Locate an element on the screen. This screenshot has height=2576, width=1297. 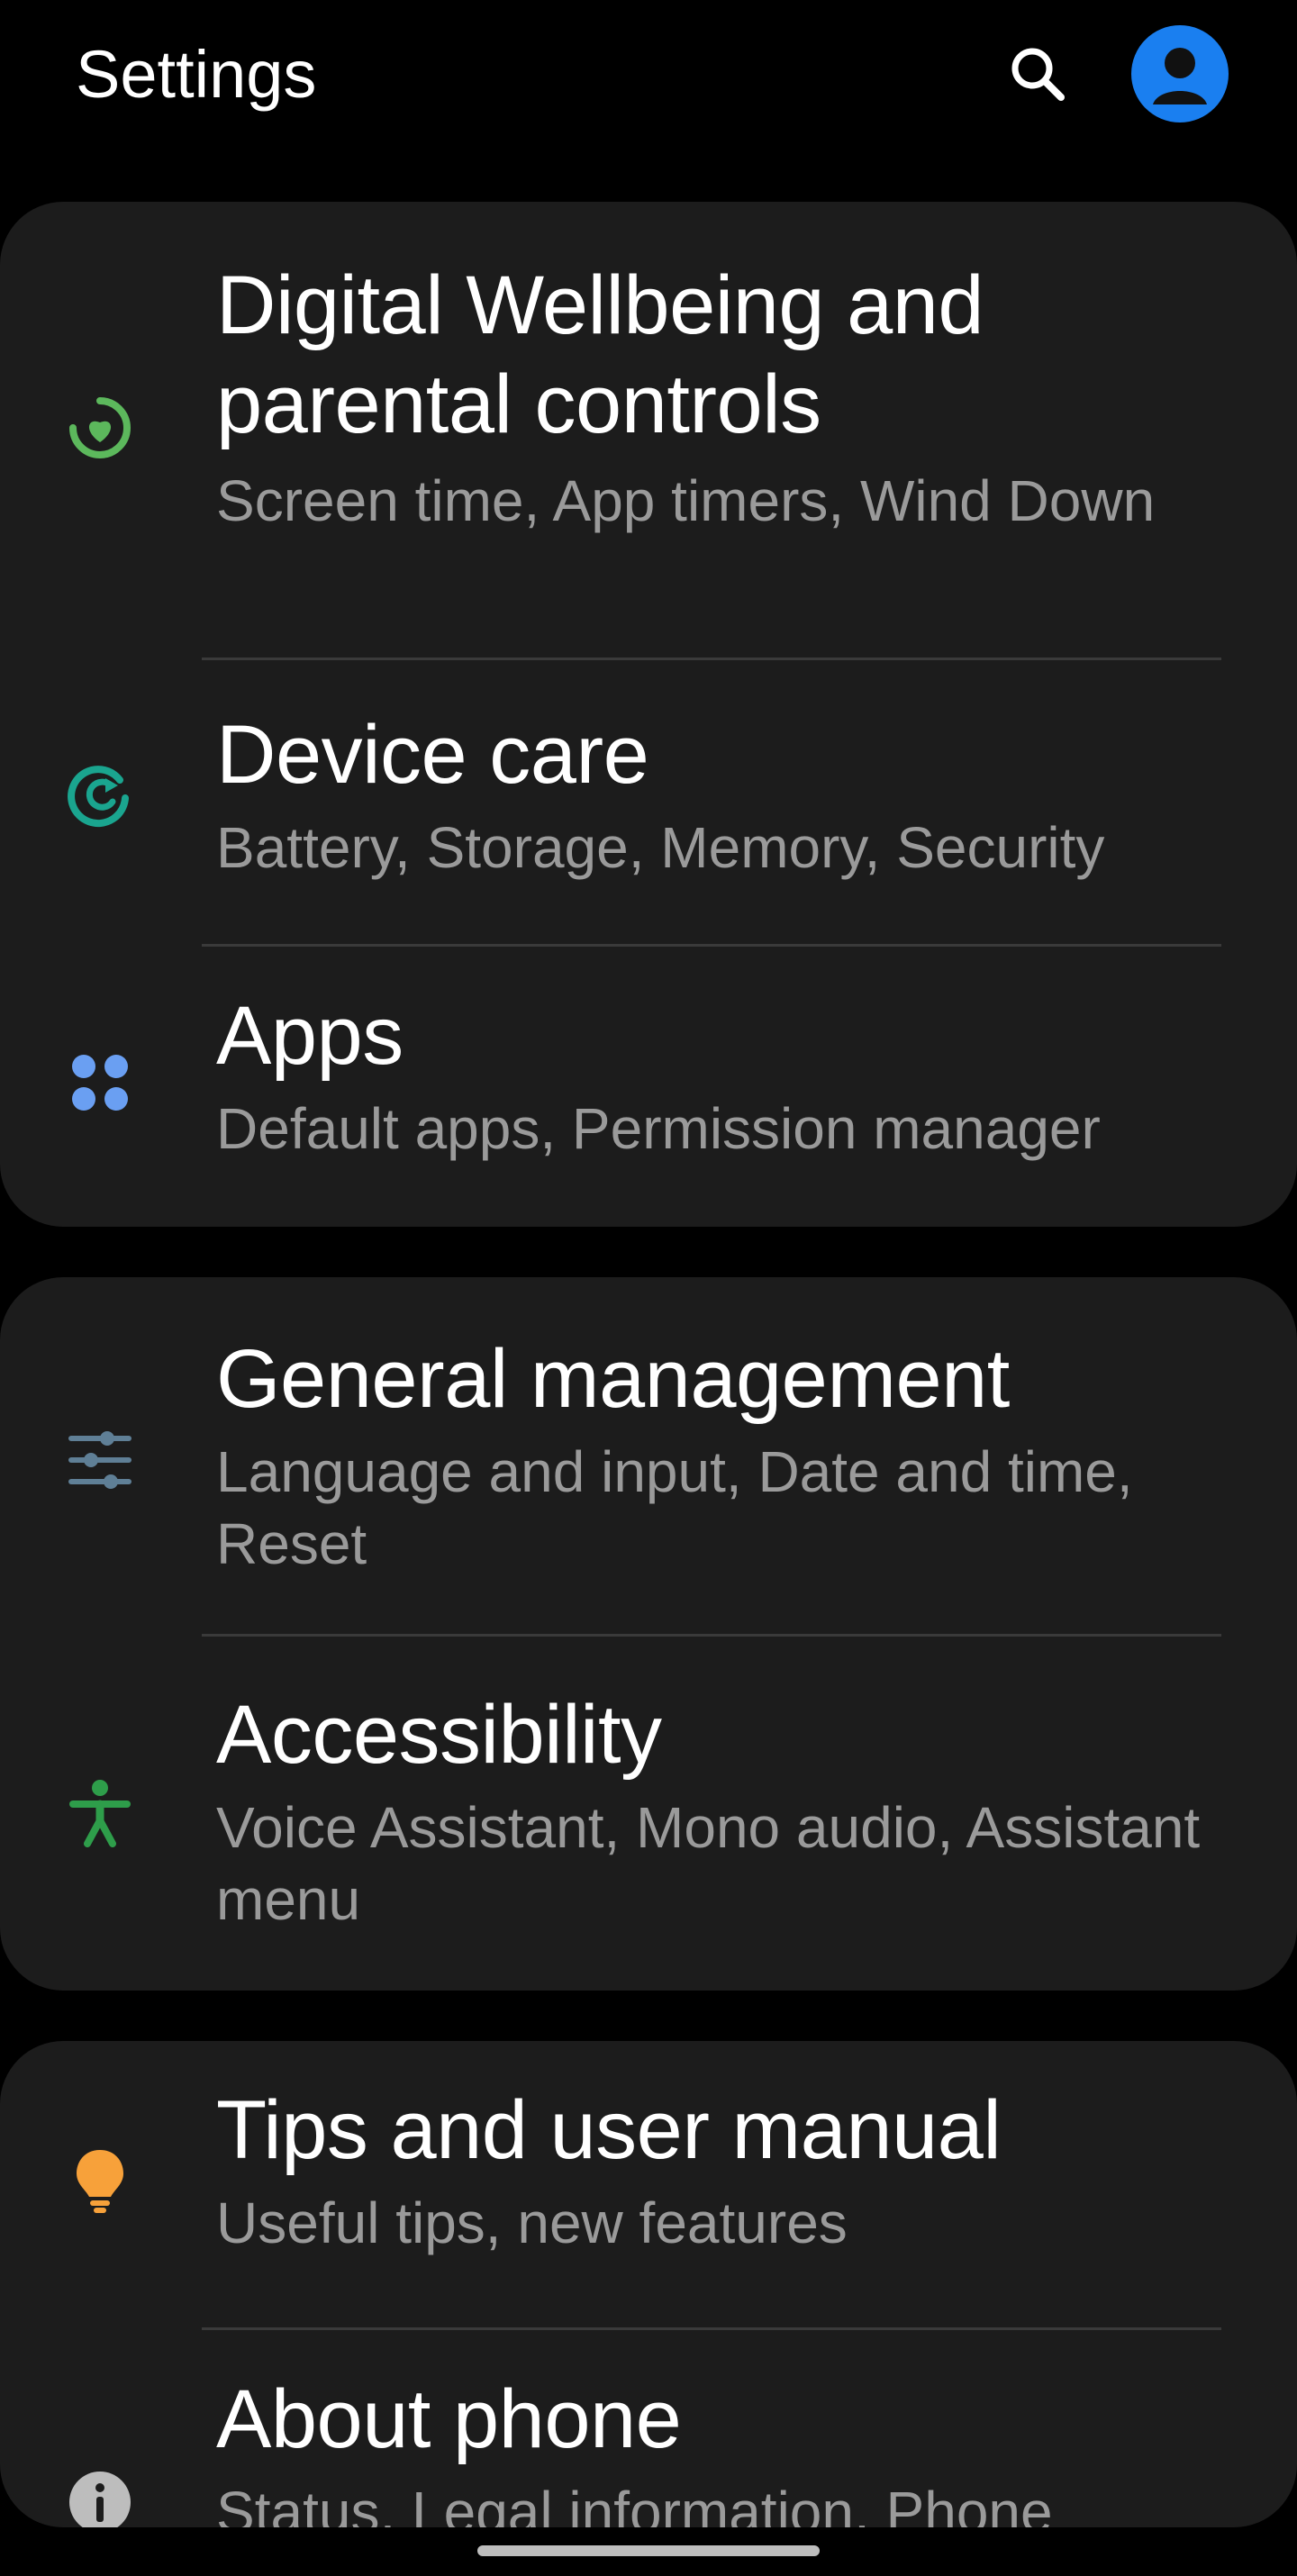
gesture-navigation-handle is located at coordinates (648, 2550).